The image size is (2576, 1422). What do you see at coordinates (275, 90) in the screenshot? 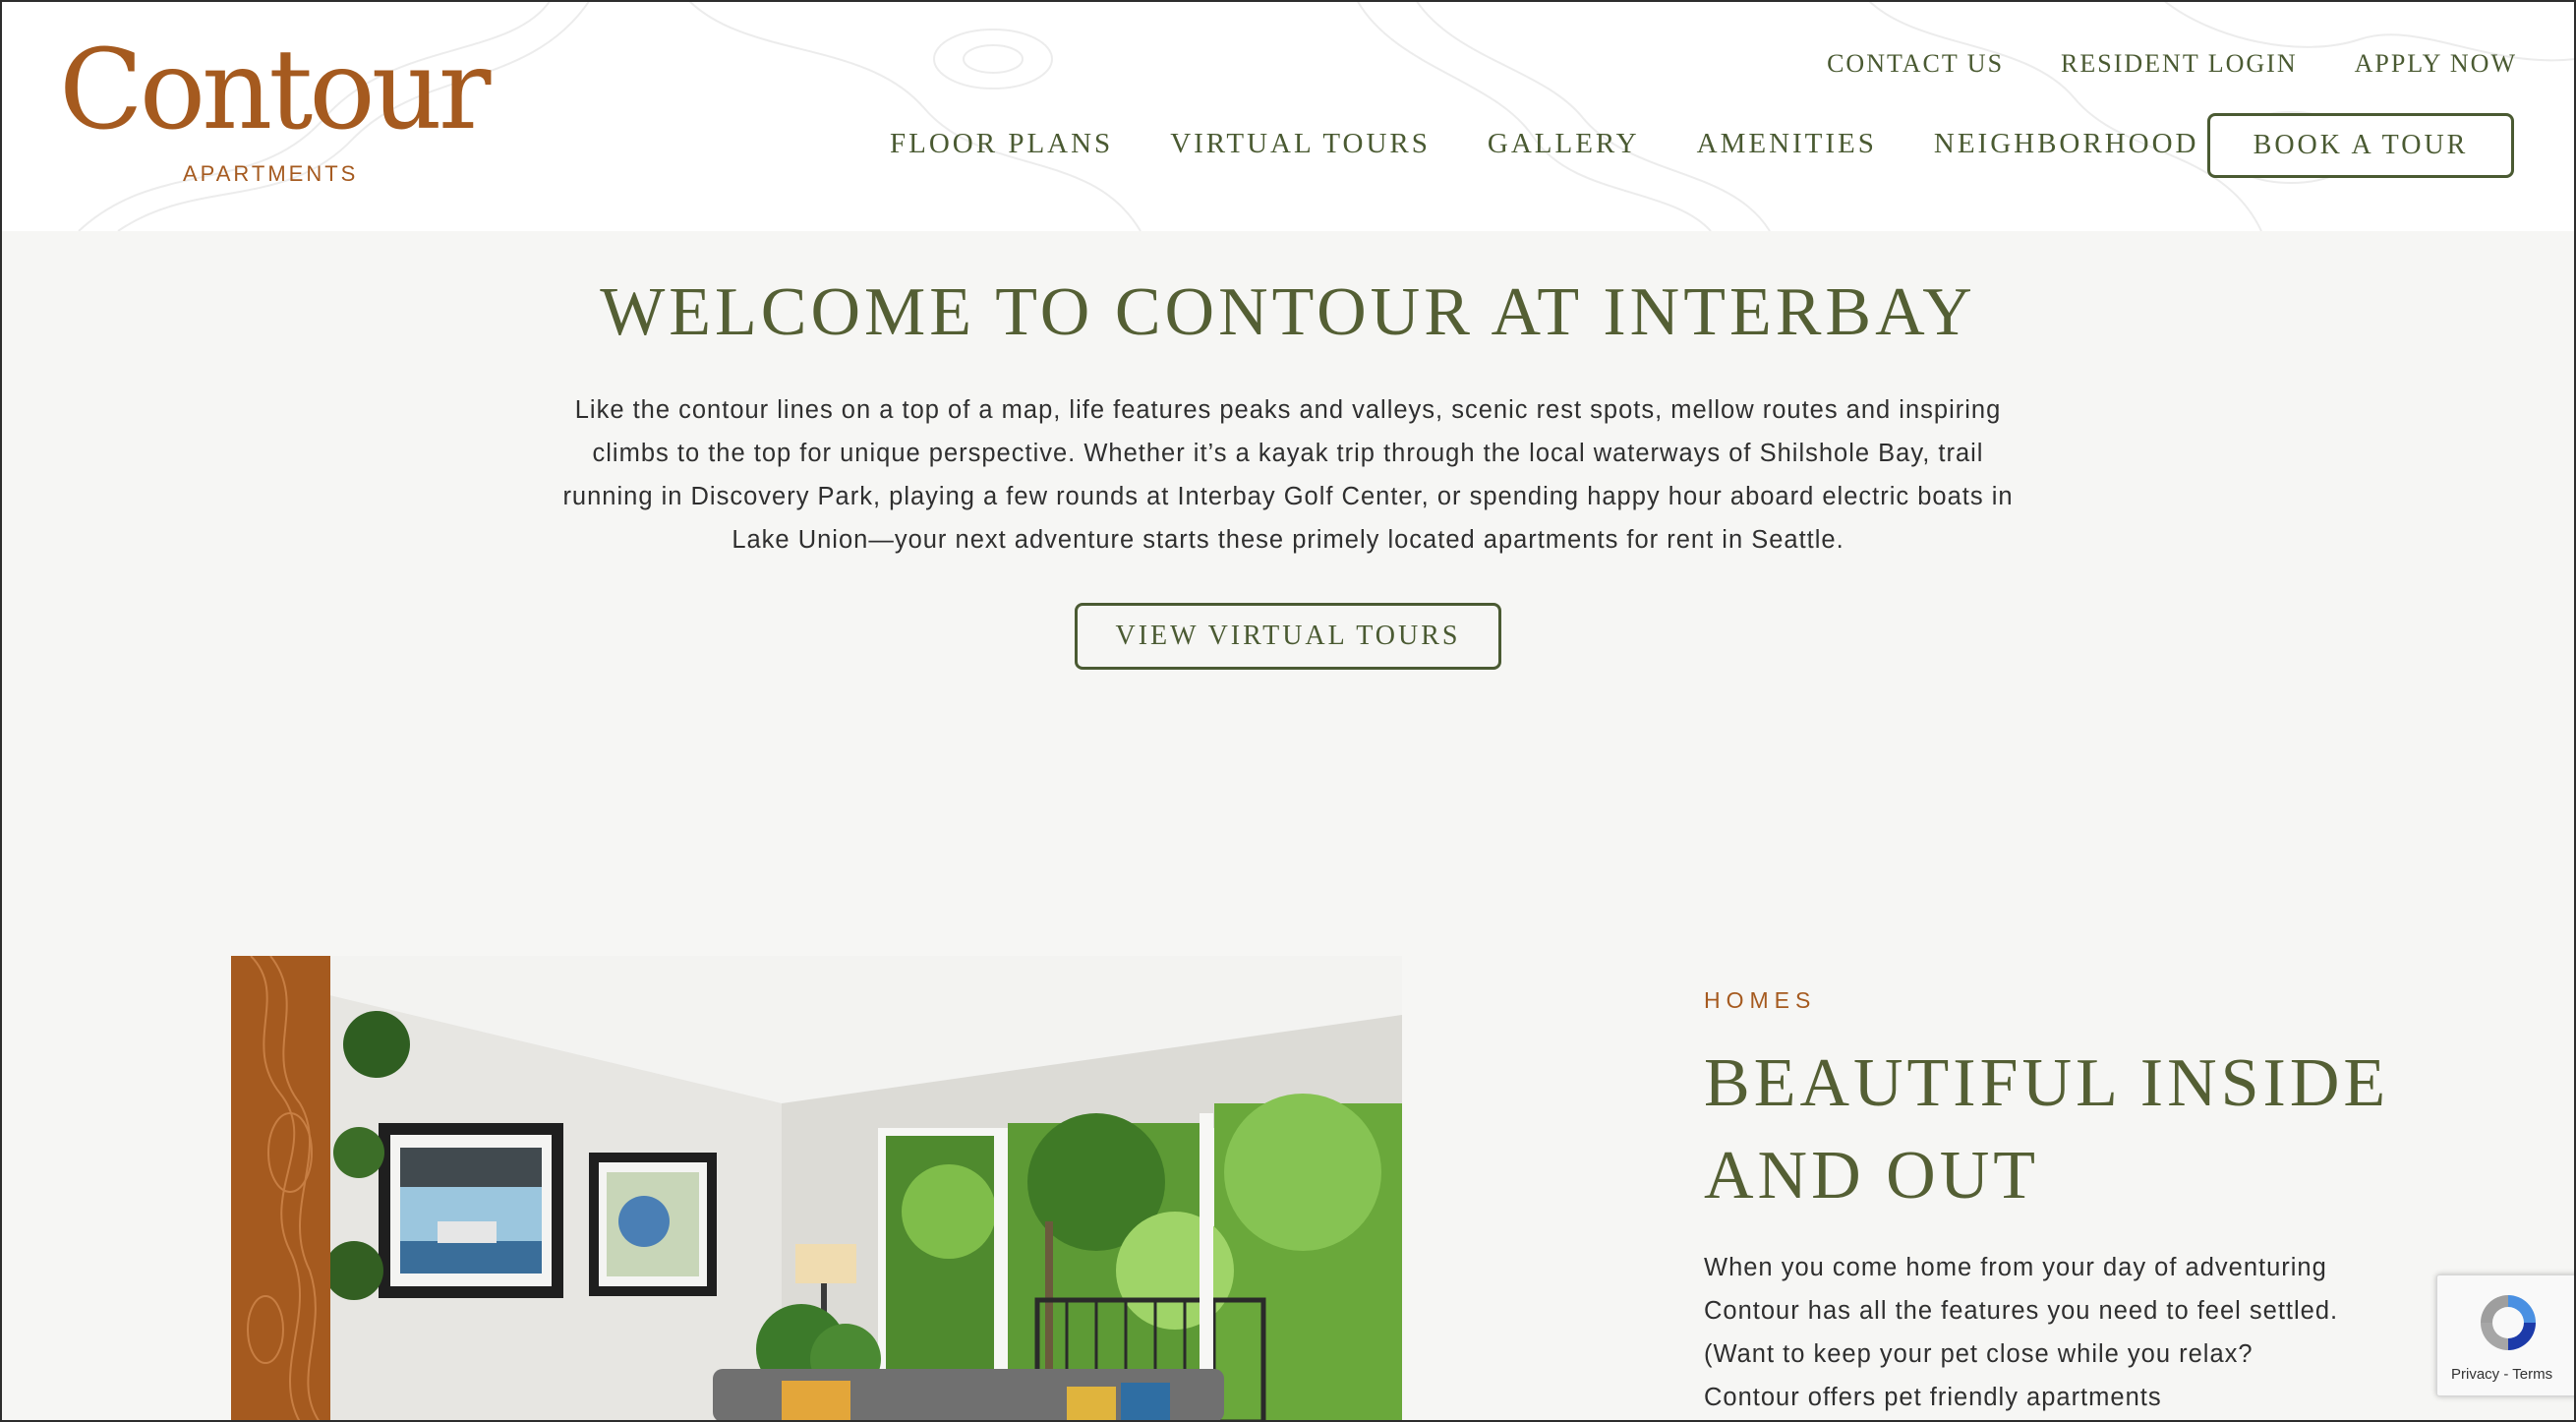
I see `logo-wordmark: Contour` at bounding box center [275, 90].